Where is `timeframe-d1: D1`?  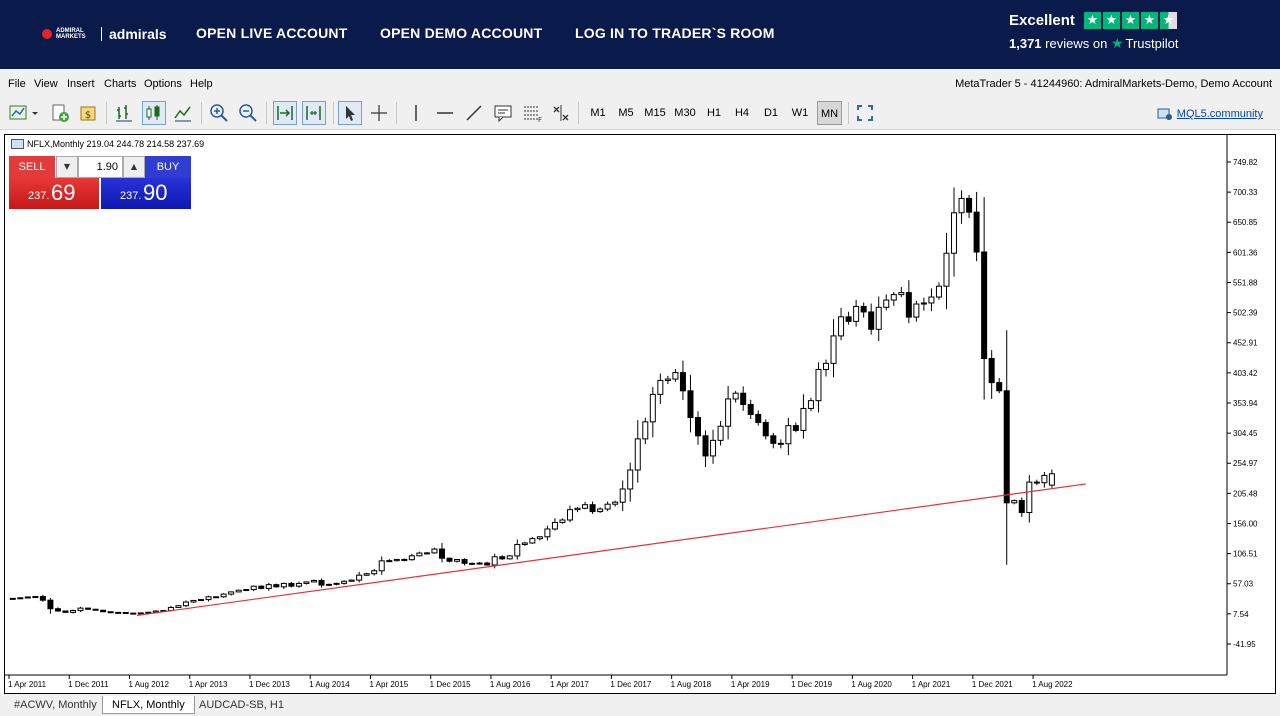
timeframe-d1: D1 is located at coordinates (771, 113).